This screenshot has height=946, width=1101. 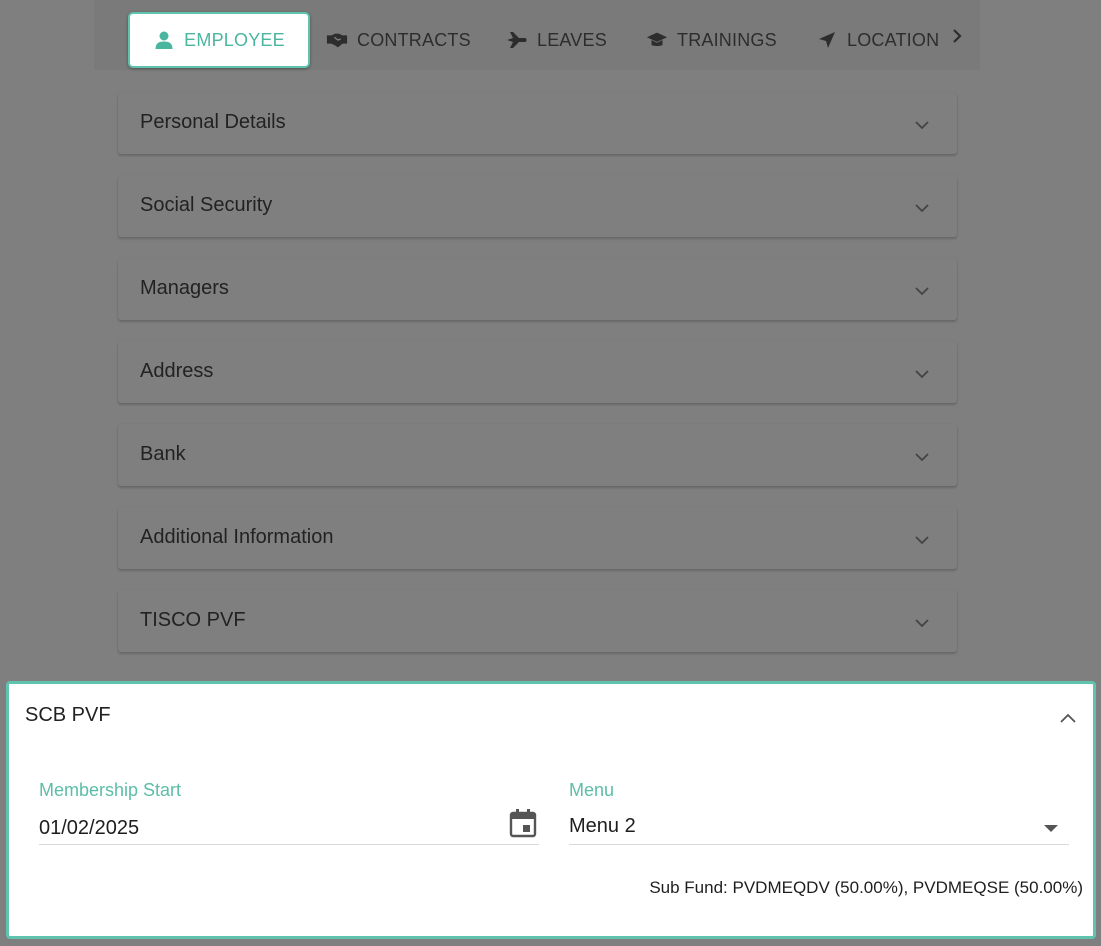 What do you see at coordinates (337, 40) in the screenshot?
I see `handshake-icon` at bounding box center [337, 40].